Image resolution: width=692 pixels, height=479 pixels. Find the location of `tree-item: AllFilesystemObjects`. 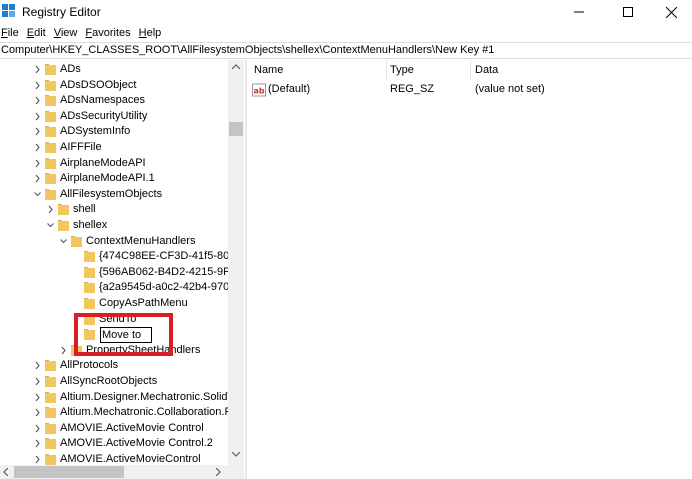

tree-item: AllFilesystemObjects is located at coordinates (122, 194).